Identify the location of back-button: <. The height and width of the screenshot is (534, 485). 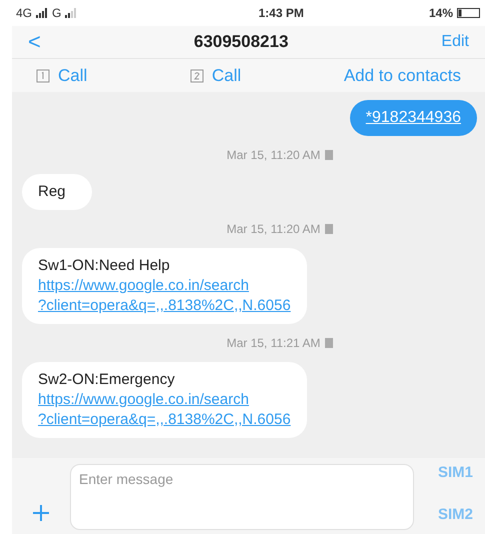
(34, 42).